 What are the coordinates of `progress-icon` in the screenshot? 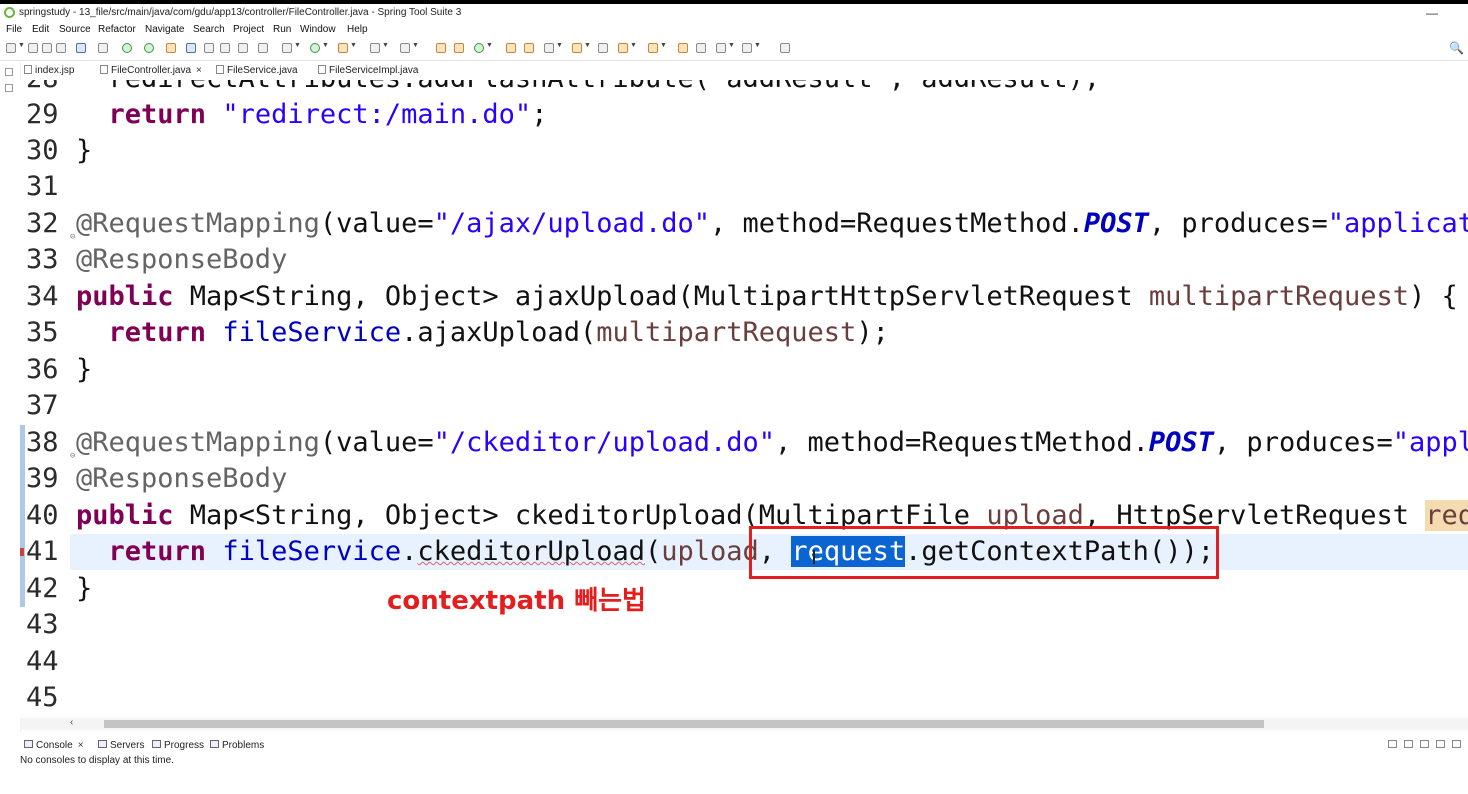 It's located at (156, 744).